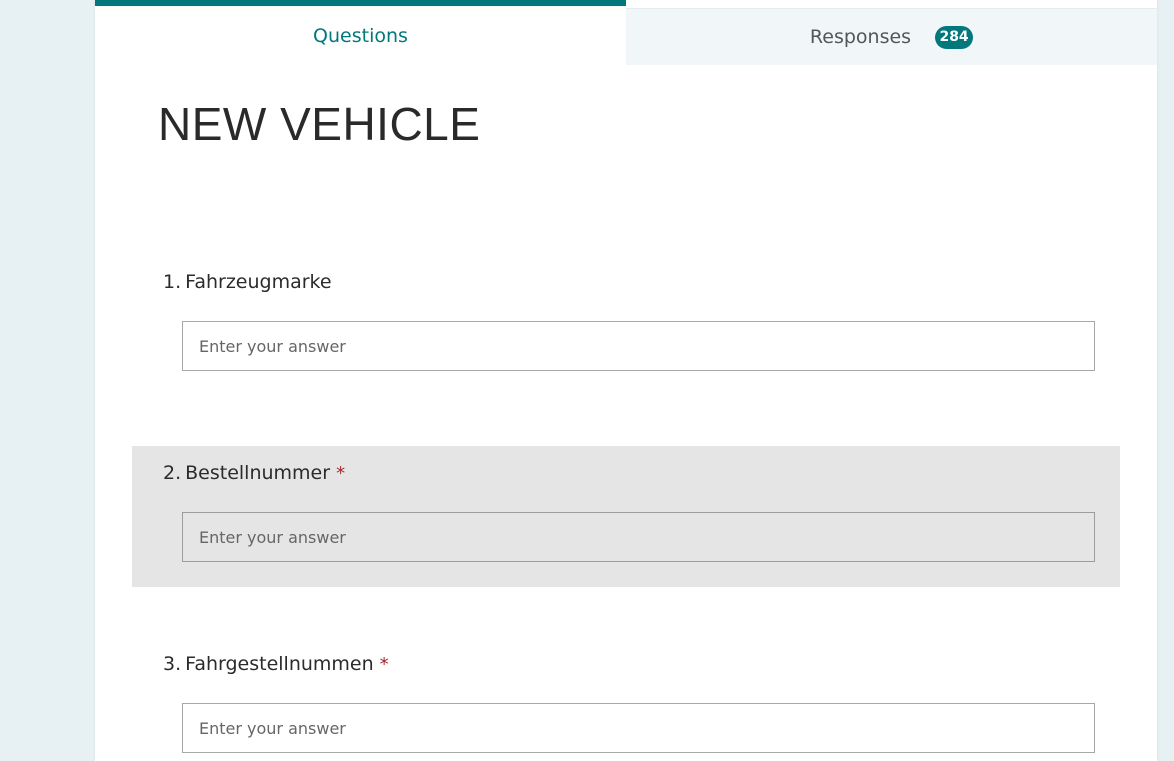 This screenshot has width=1174, height=761. I want to click on question-title: 3. Fahrgestellnummen *, so click(276, 664).